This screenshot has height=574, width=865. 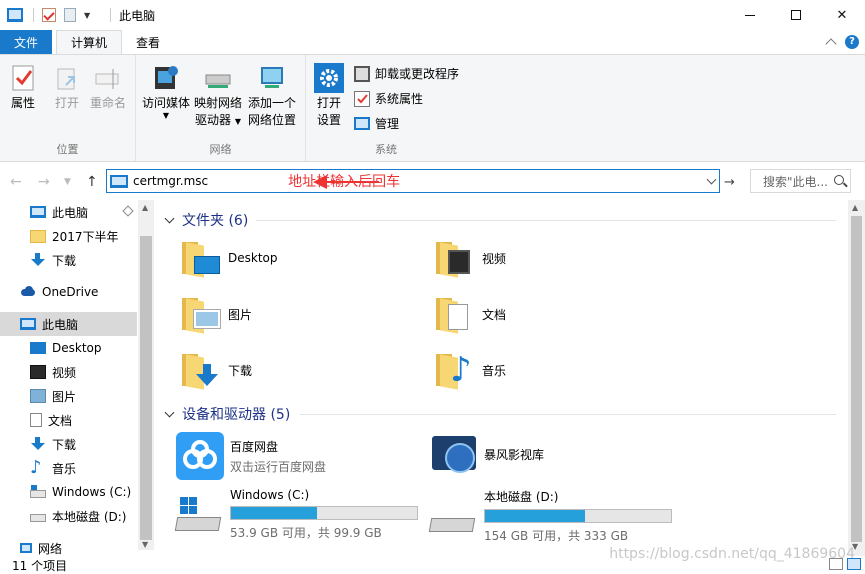 What do you see at coordinates (535, 516) in the screenshot?
I see `drive-d-usage-fill` at bounding box center [535, 516].